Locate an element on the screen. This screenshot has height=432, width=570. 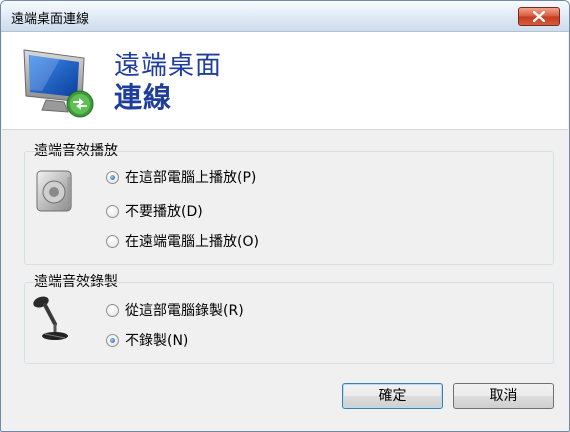
radio-label: 在這部電腦上播放(P) is located at coordinates (191, 178).